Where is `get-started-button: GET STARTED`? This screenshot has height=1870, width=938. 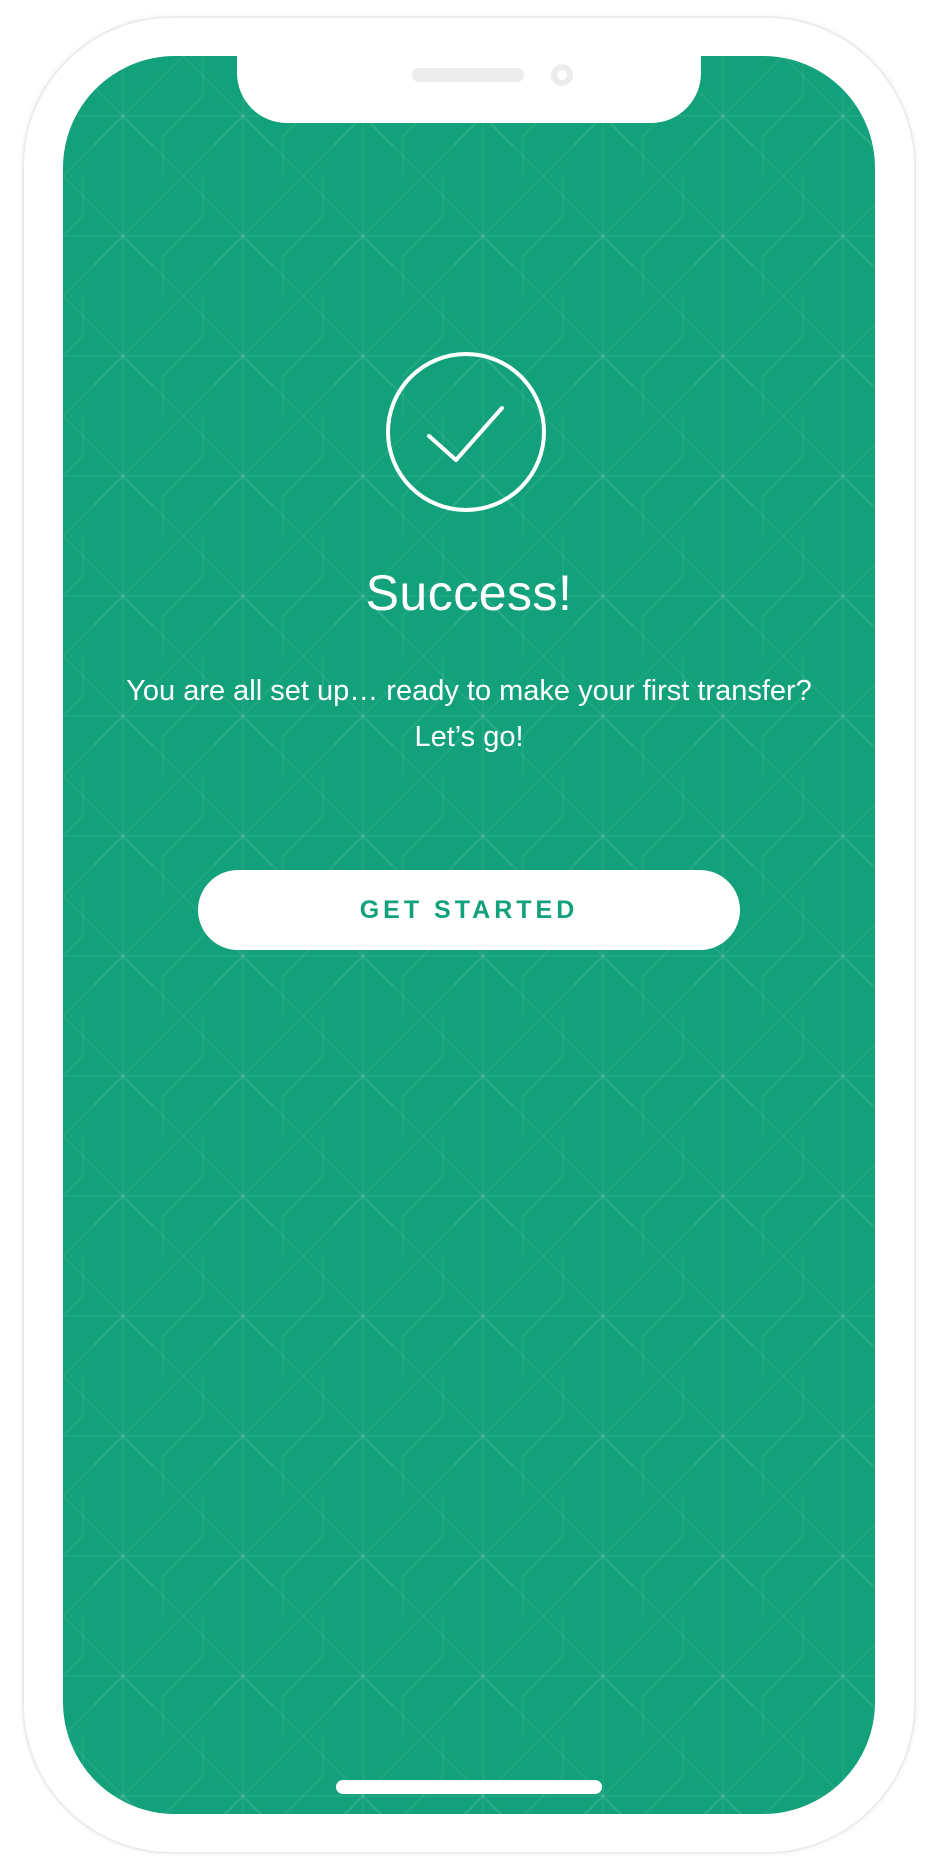
get-started-button: GET STARTED is located at coordinates (469, 910).